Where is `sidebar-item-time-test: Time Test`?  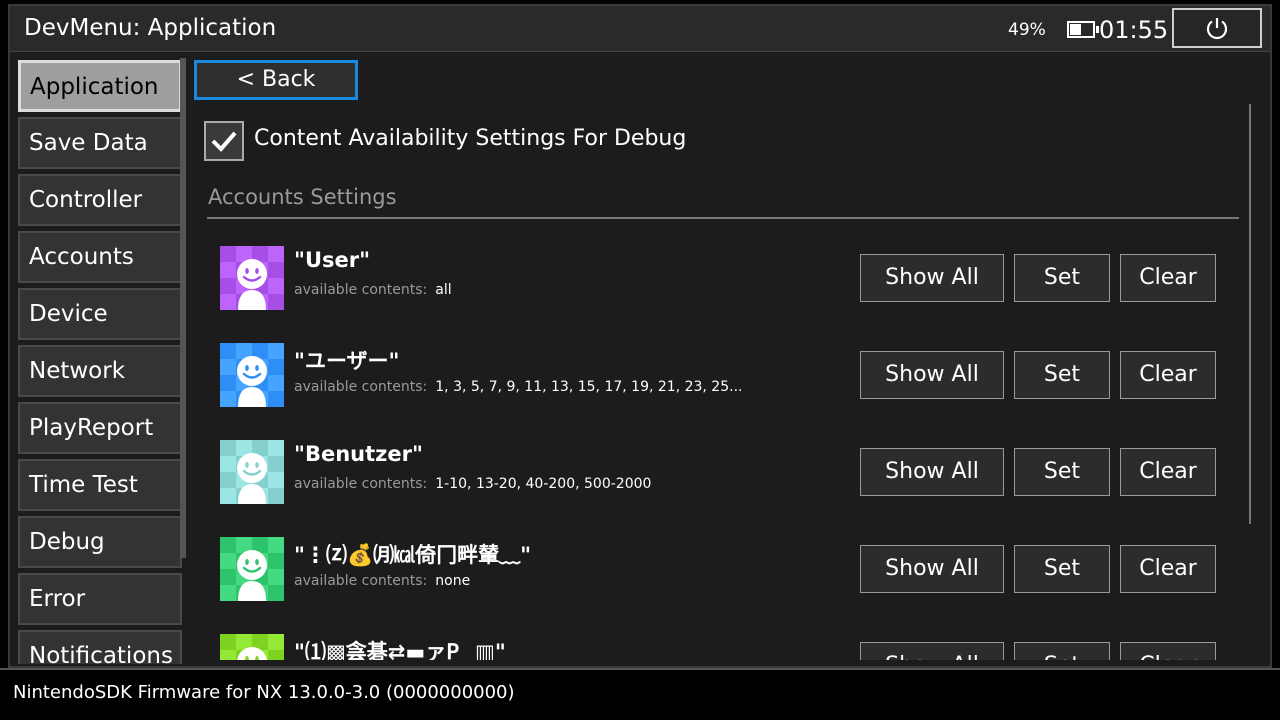 sidebar-item-time-test: Time Test is located at coordinates (100, 485).